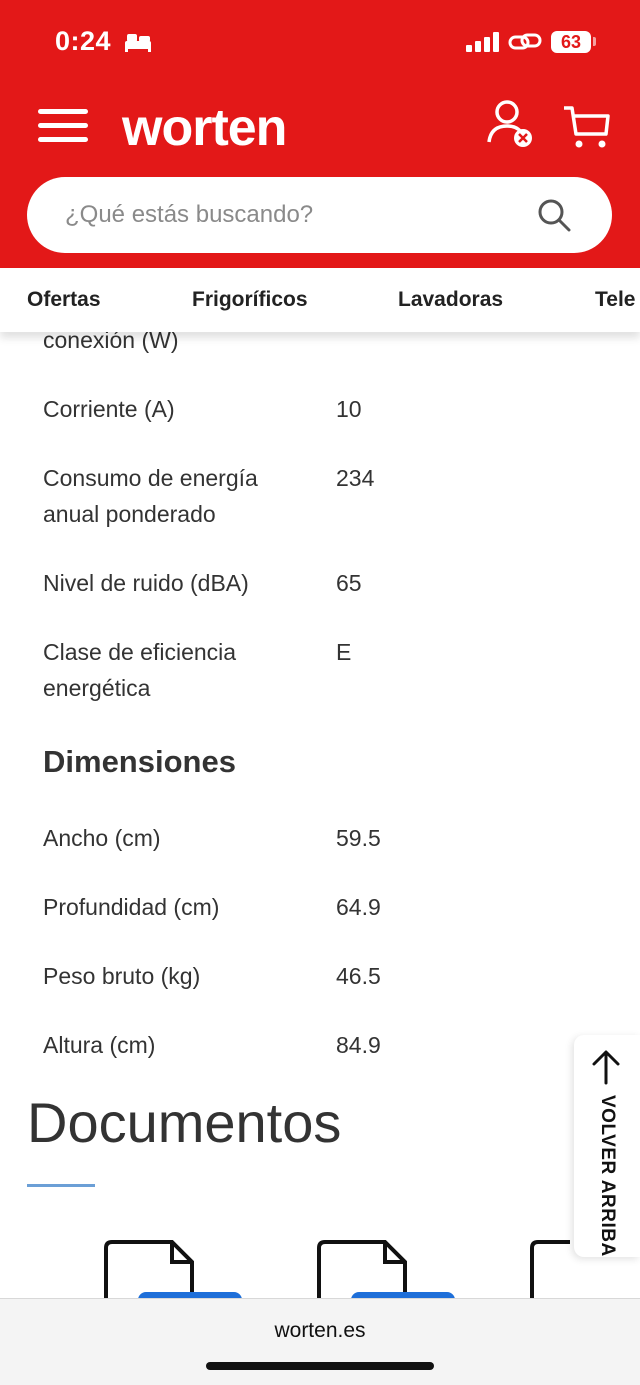  Describe the element at coordinates (138, 44) in the screenshot. I see `bed-icon` at that location.